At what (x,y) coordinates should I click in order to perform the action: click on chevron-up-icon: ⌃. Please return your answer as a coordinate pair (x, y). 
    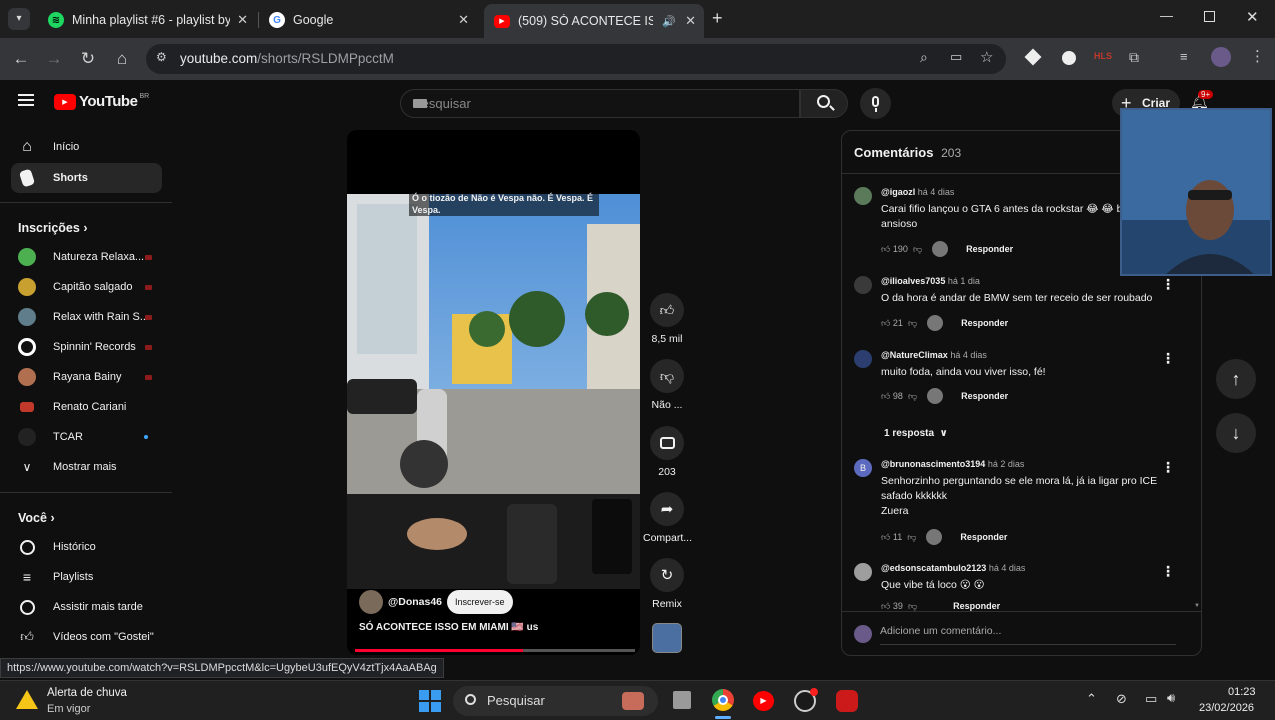
    Looking at the image, I should click on (1091, 699).